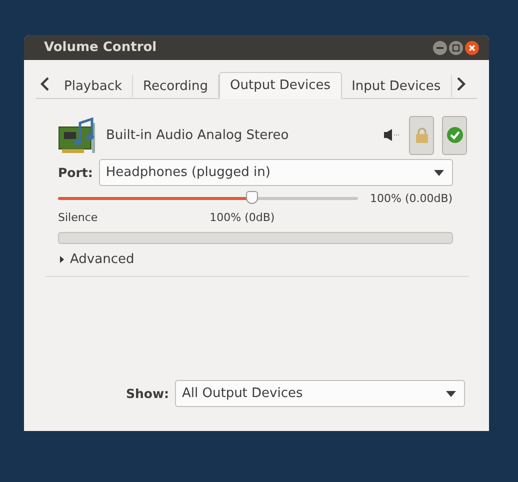 This screenshot has width=518, height=482. I want to click on padlock-icon, so click(421, 135).